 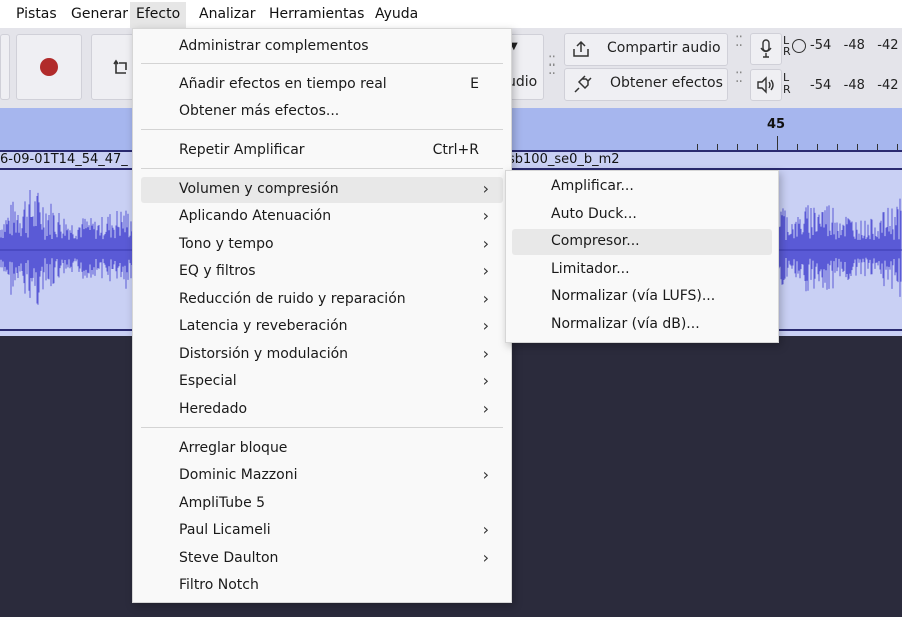 What do you see at coordinates (238, 475) in the screenshot?
I see `effect-menu-item-label: Dominic Mazzoni` at bounding box center [238, 475].